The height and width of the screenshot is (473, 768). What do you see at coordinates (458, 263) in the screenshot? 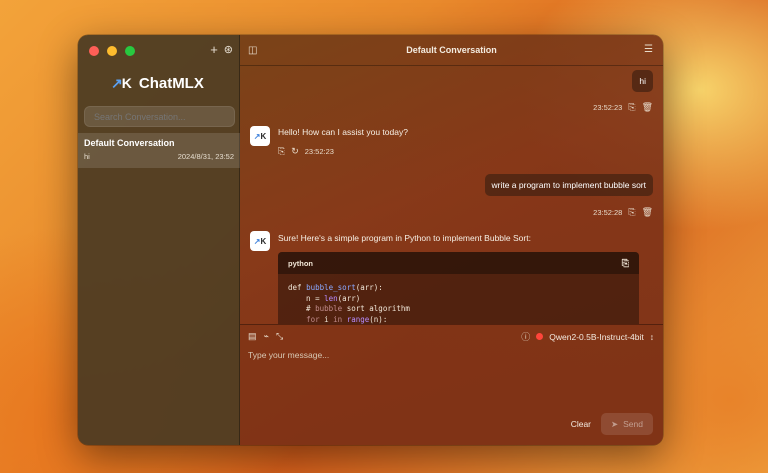
I see `code-header: python ⎘` at bounding box center [458, 263].